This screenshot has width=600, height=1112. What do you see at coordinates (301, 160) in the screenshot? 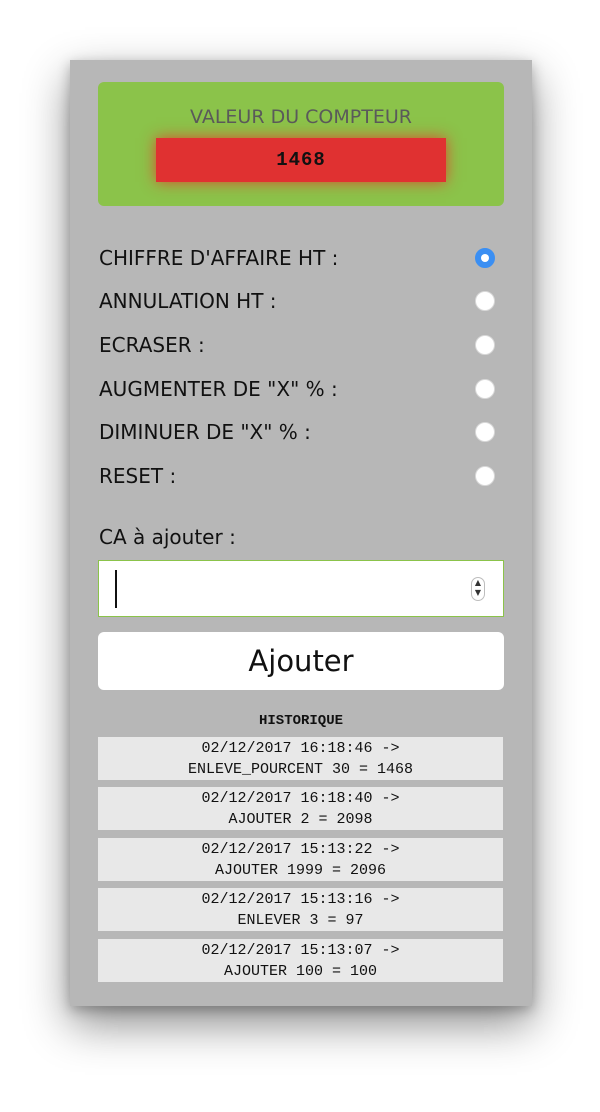
I see `counter-value: 1468` at bounding box center [301, 160].